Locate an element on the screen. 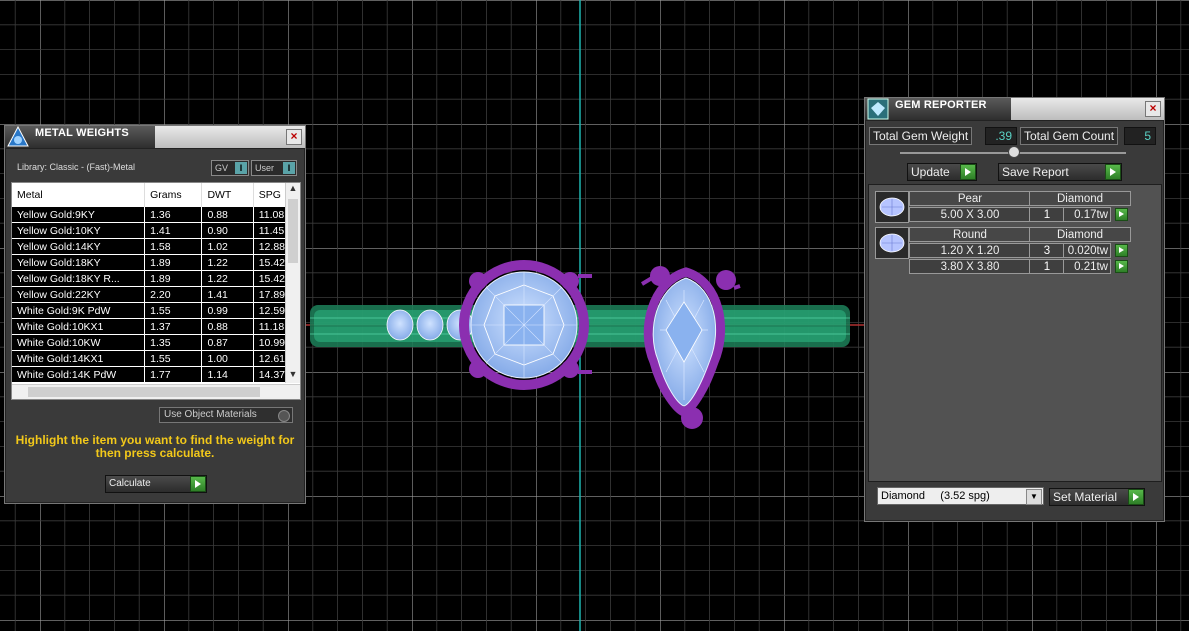 Image resolution: width=1189 pixels, height=631 pixels. gem-reporter-title: GEM REPORTER is located at coordinates (941, 105).